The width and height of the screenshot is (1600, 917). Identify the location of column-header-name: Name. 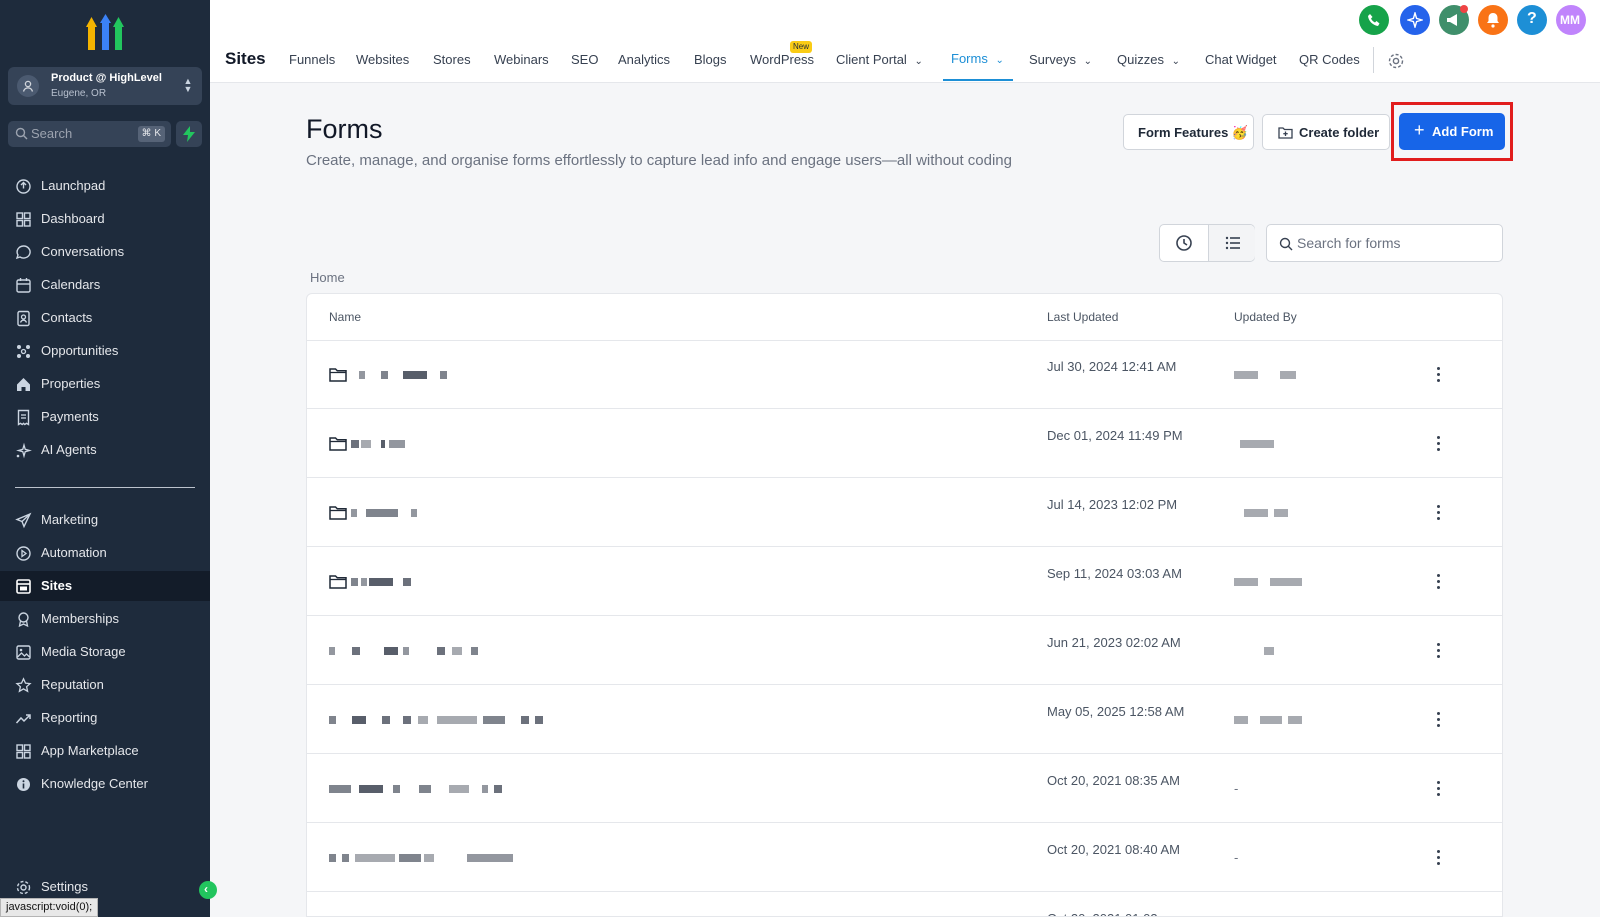
(345, 317).